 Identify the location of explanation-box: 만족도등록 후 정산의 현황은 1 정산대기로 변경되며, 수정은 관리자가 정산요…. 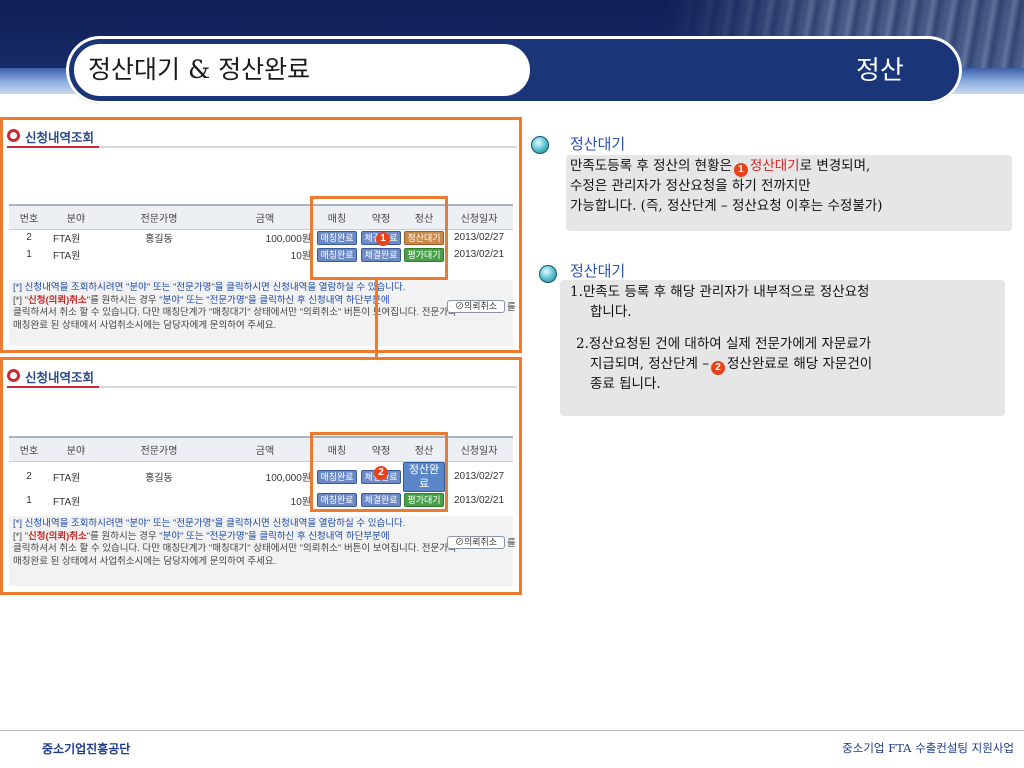
(789, 193).